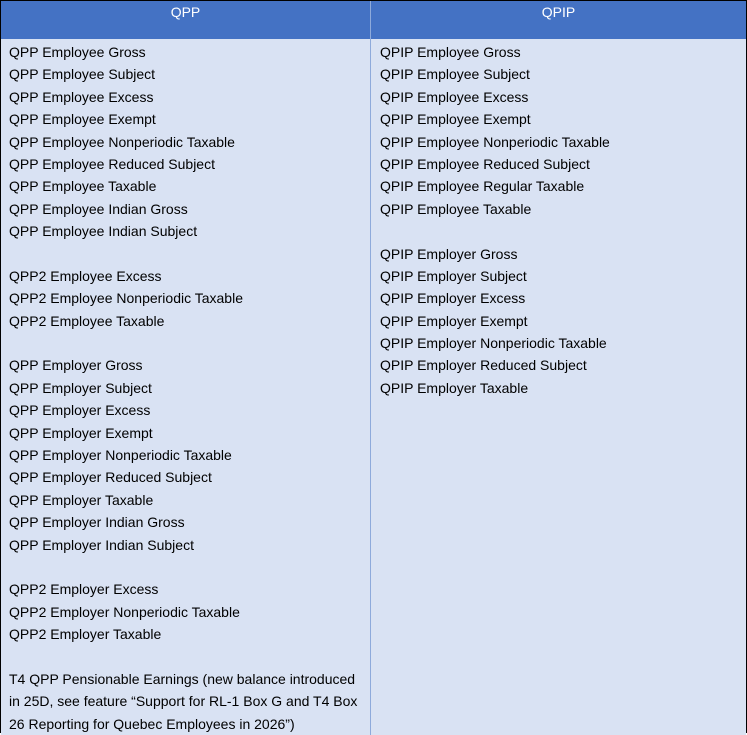 Image resolution: width=747 pixels, height=735 pixels. Describe the element at coordinates (495, 141) in the screenshot. I see `qpip-balance-item: QPIP Employee Nonperiodic Taxable` at that location.